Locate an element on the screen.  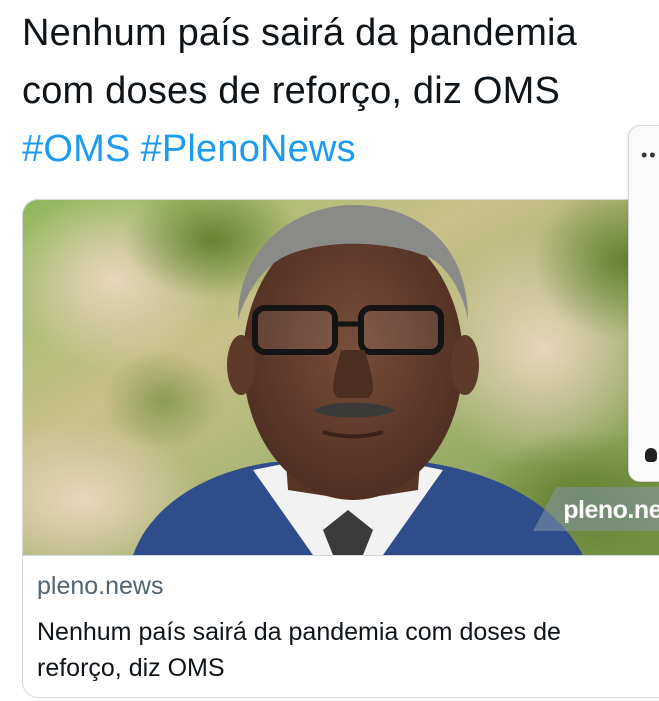
watermark-logo: pleno.new is located at coordinates (611, 510).